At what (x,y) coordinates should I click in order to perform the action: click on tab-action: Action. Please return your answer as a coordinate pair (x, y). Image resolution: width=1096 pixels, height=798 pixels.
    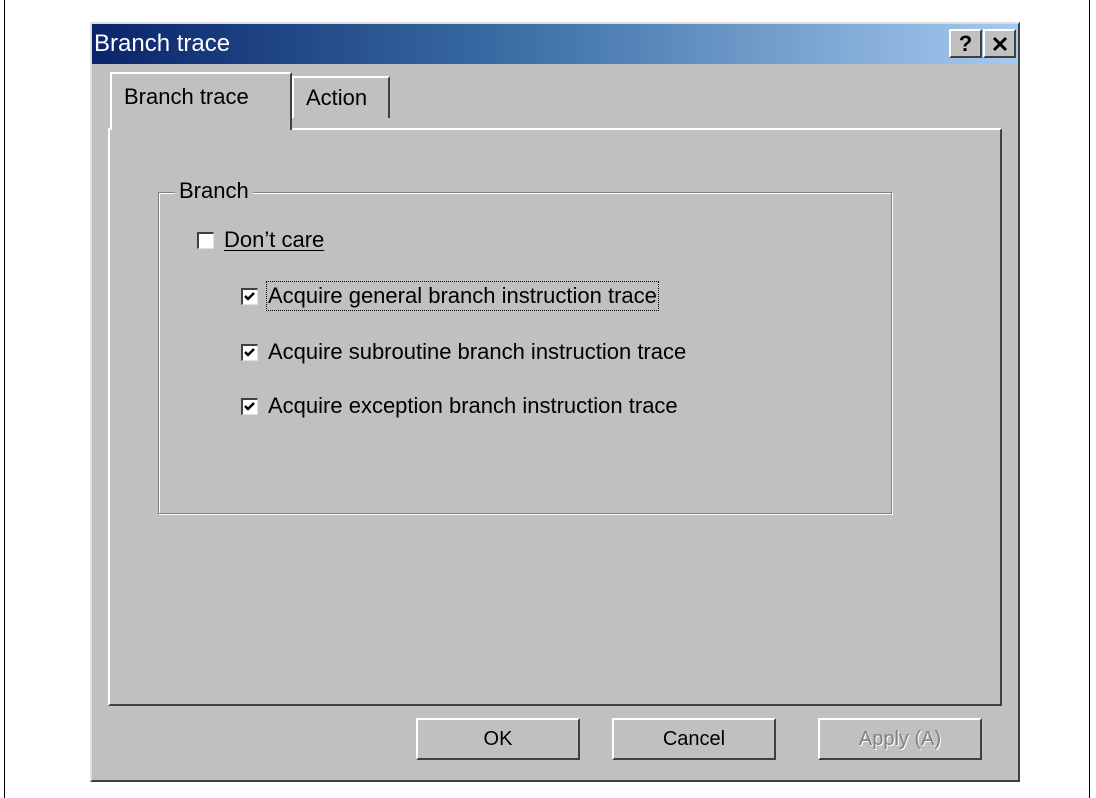
    Looking at the image, I should click on (341, 97).